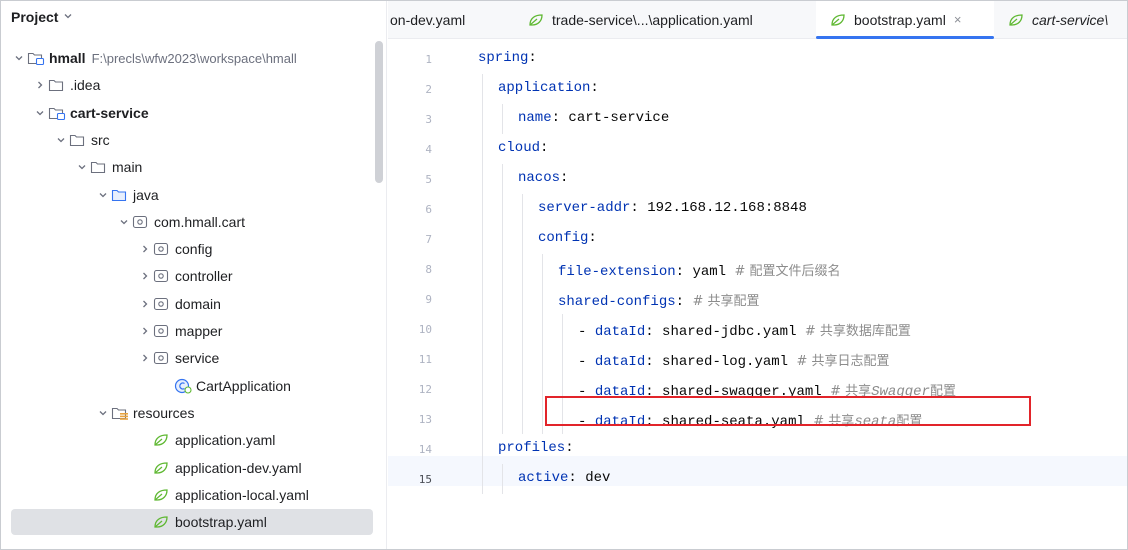 This screenshot has height=550, width=1128. What do you see at coordinates (192, 304) in the screenshot?
I see `tree-item-domain: domain` at bounding box center [192, 304].